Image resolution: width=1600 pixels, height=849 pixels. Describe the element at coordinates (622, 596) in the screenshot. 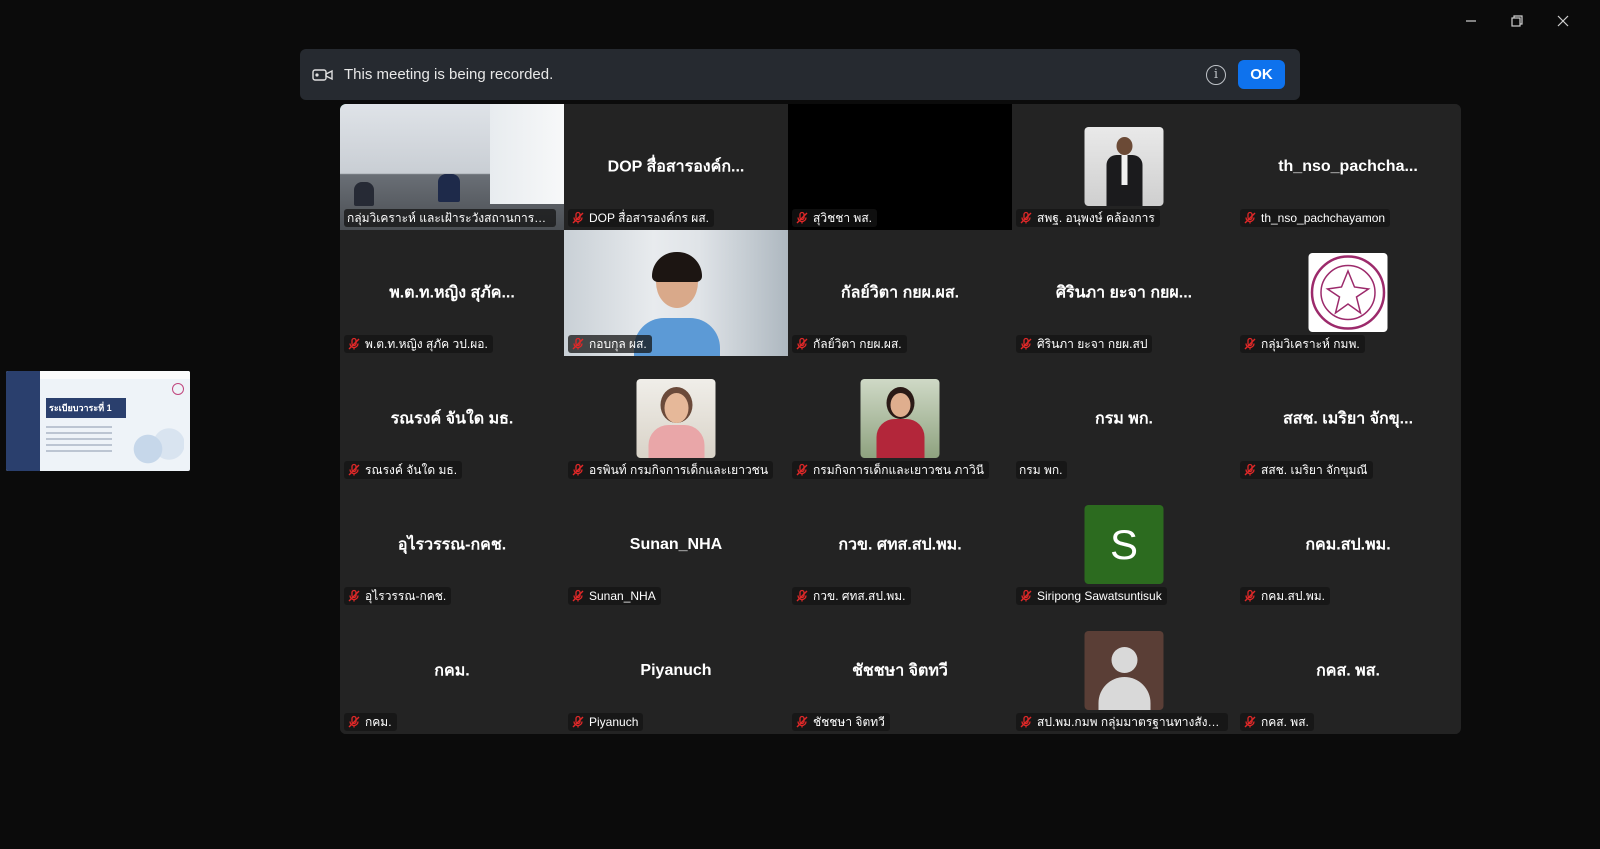

I see `participant-name: Sunan_NHA` at that location.